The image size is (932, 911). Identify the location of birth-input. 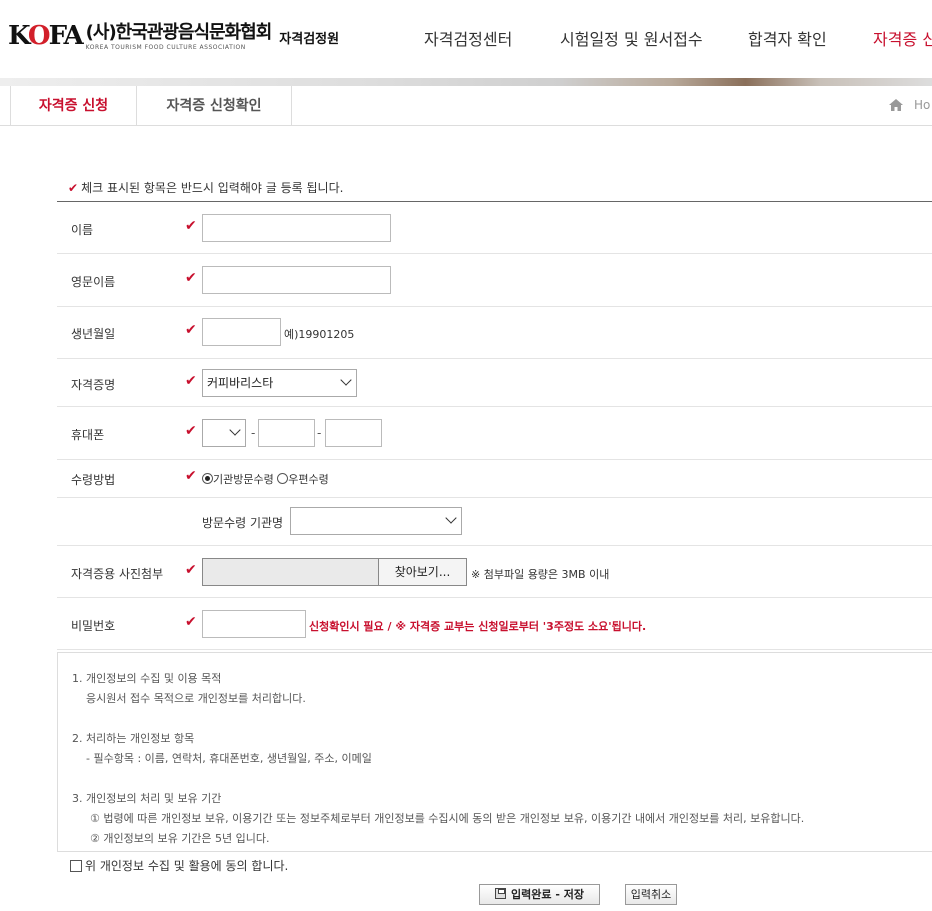
(241, 332).